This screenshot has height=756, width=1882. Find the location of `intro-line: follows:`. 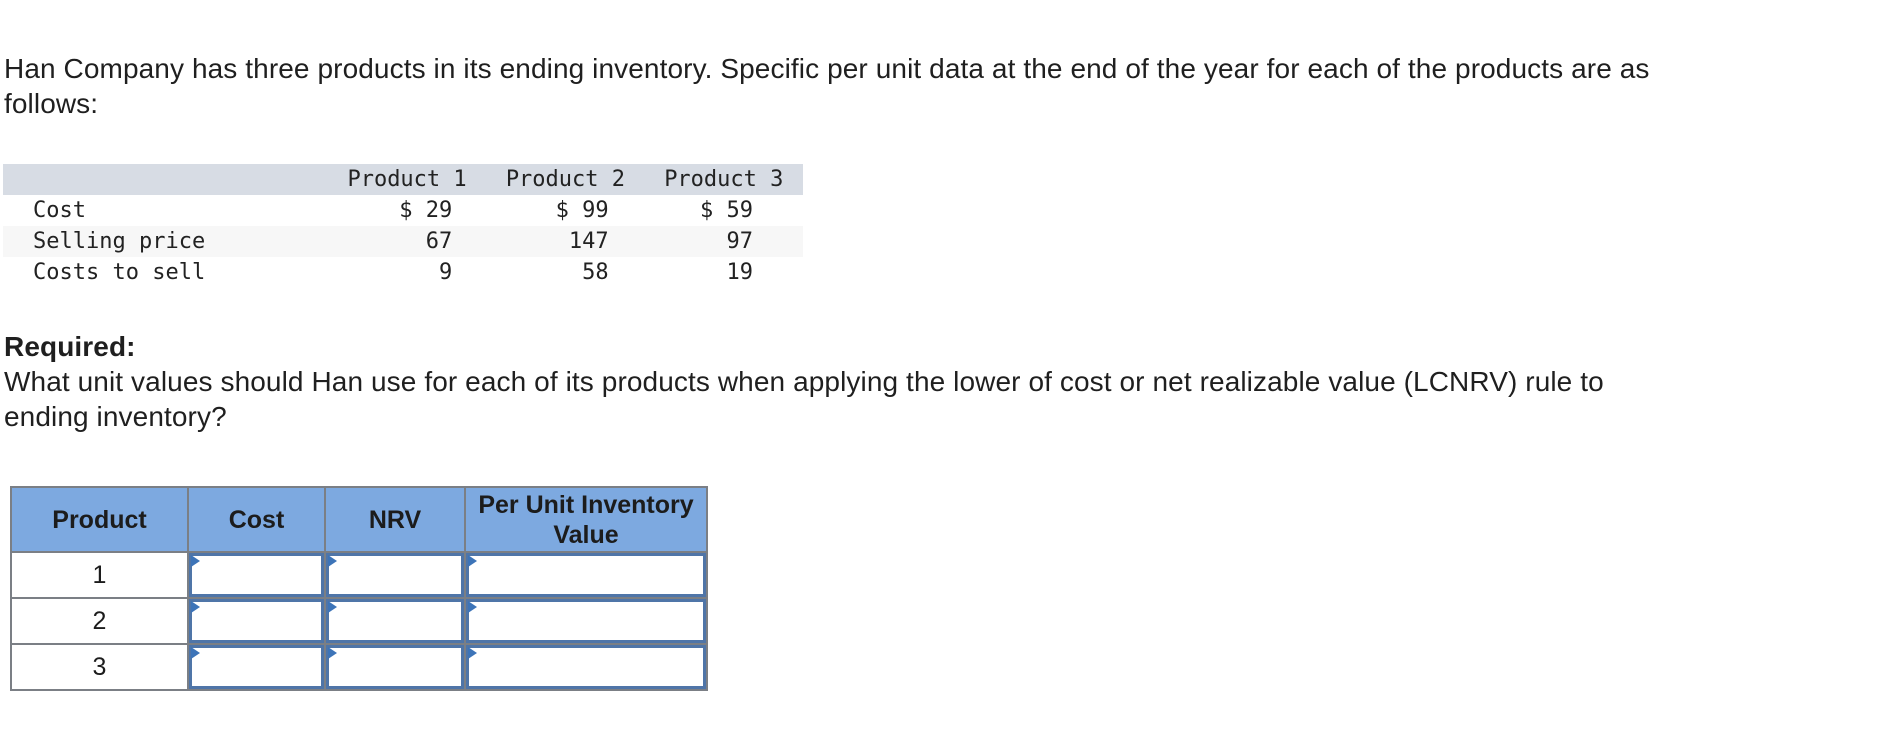

intro-line: follows: is located at coordinates (51, 103).